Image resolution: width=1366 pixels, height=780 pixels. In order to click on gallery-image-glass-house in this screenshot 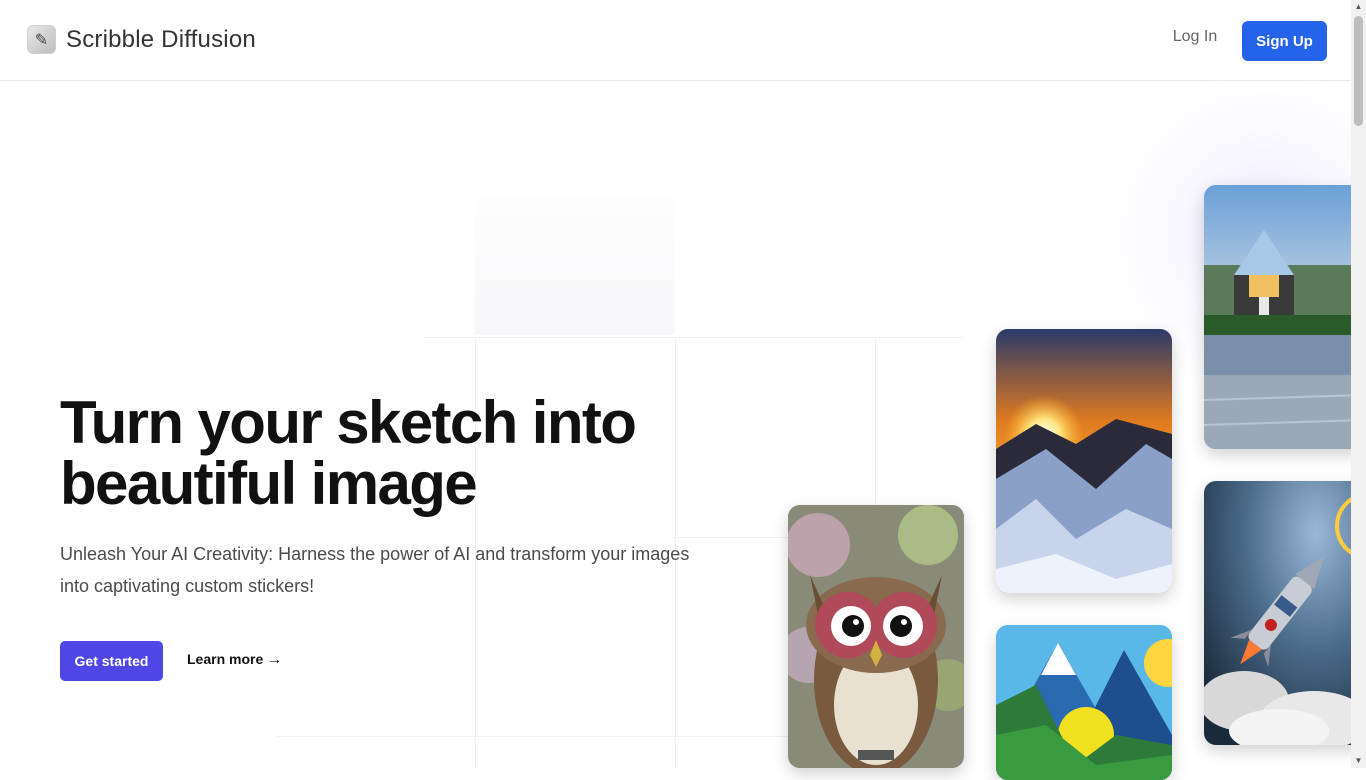, I will do `click(1284, 317)`.